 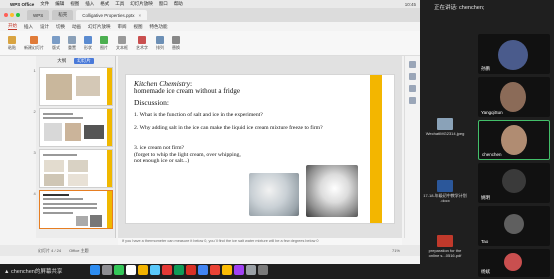 What do you see at coordinates (160, 43) in the screenshot?
I see `arrange-button: 排列` at bounding box center [160, 43].